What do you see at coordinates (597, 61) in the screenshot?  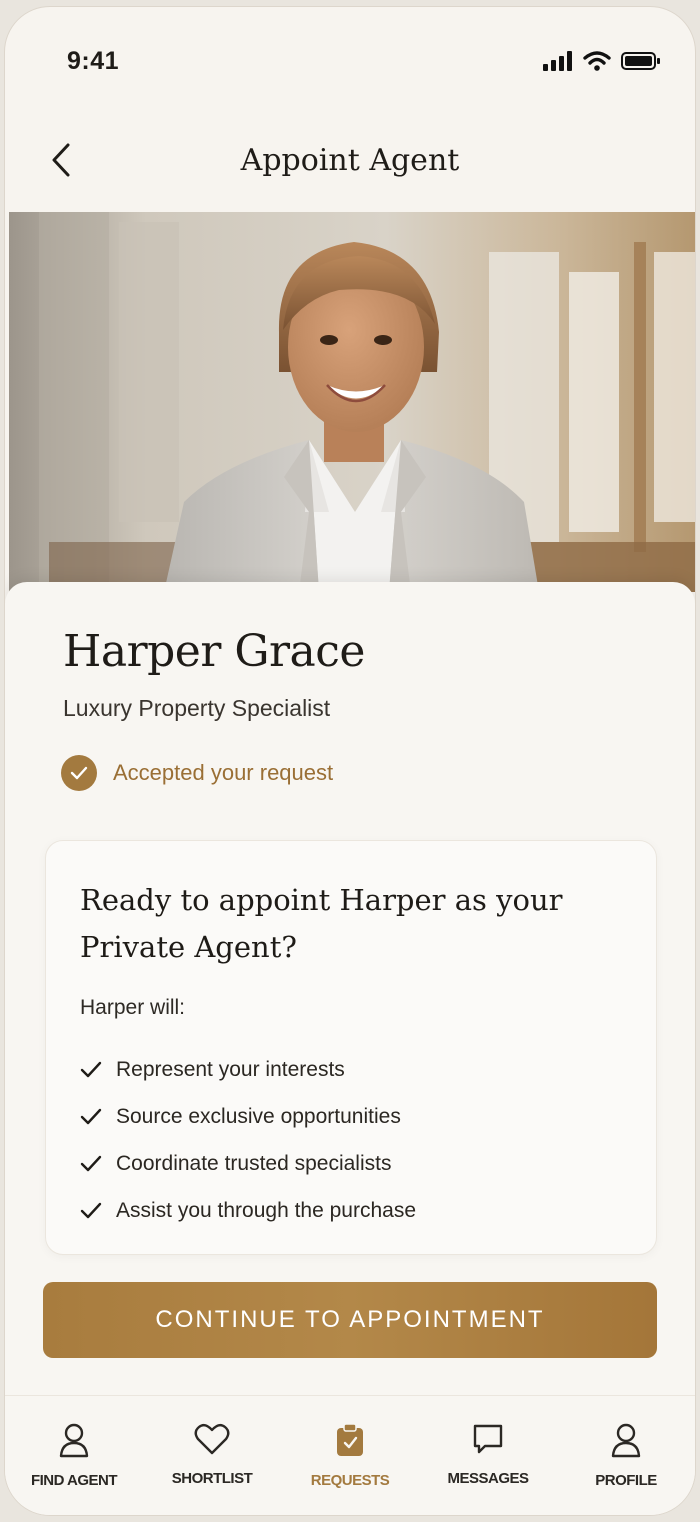 I see `wifi-icon` at bounding box center [597, 61].